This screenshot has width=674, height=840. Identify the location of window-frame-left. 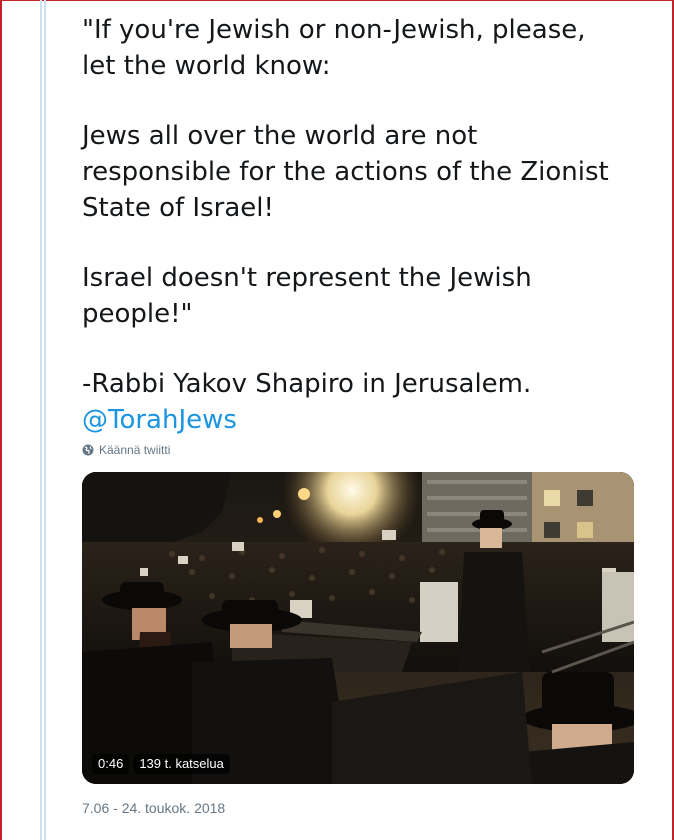
(1, 420).